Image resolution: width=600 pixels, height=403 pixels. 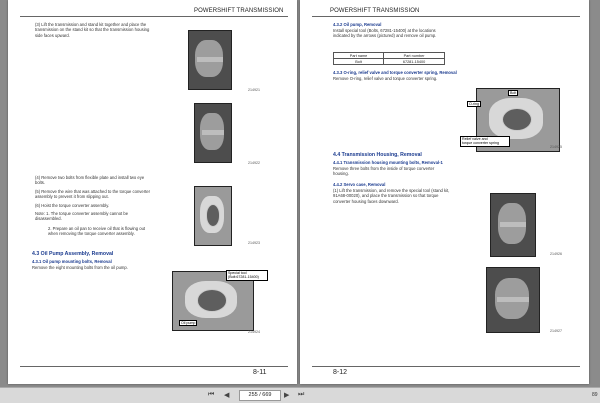 I want to click on callout-o-ring: O-ring, so click(x=474, y=104).